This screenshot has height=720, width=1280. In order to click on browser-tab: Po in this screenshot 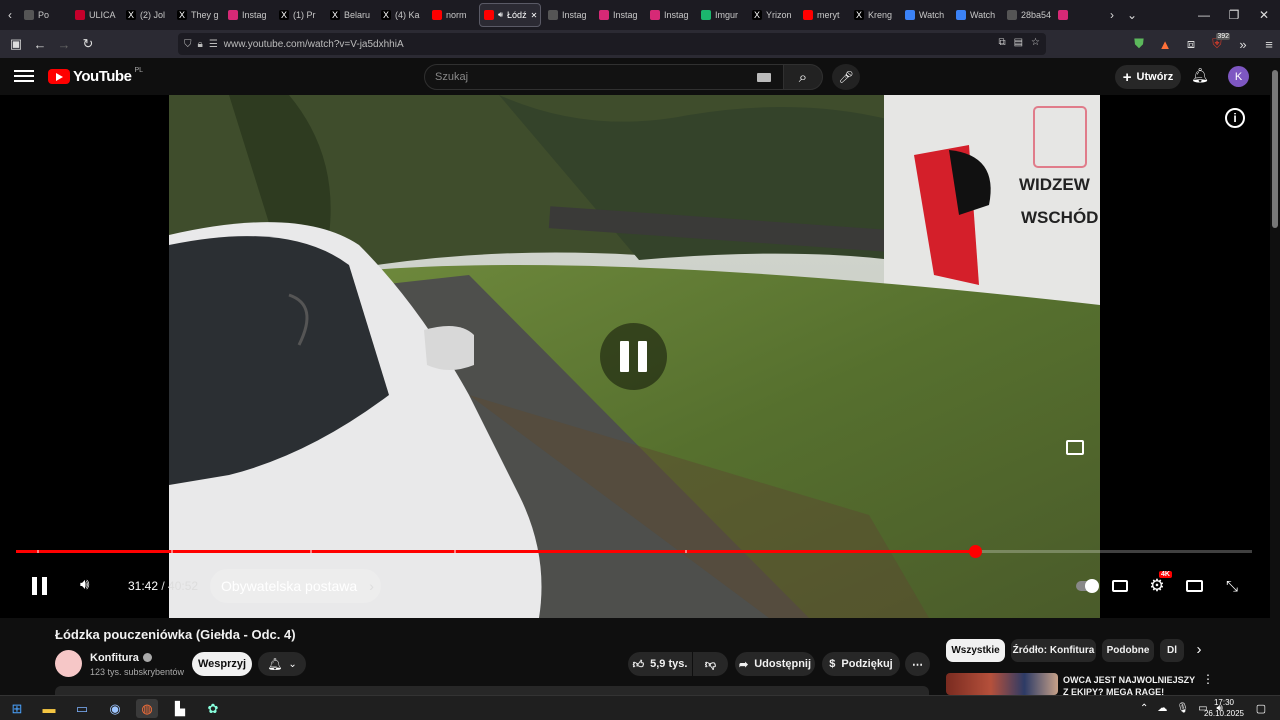, I will do `click(44, 15)`.